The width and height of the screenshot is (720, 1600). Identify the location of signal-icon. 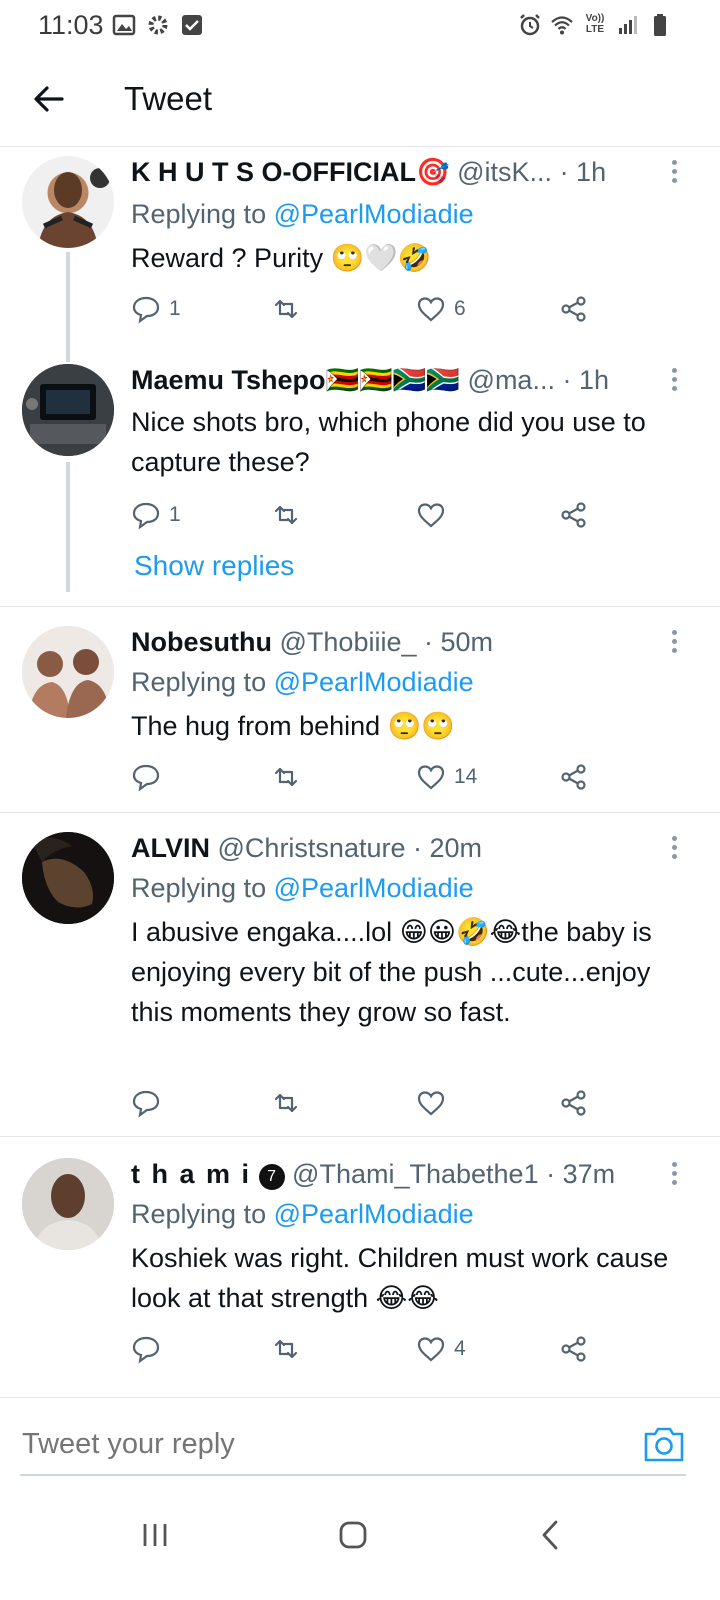
(628, 25).